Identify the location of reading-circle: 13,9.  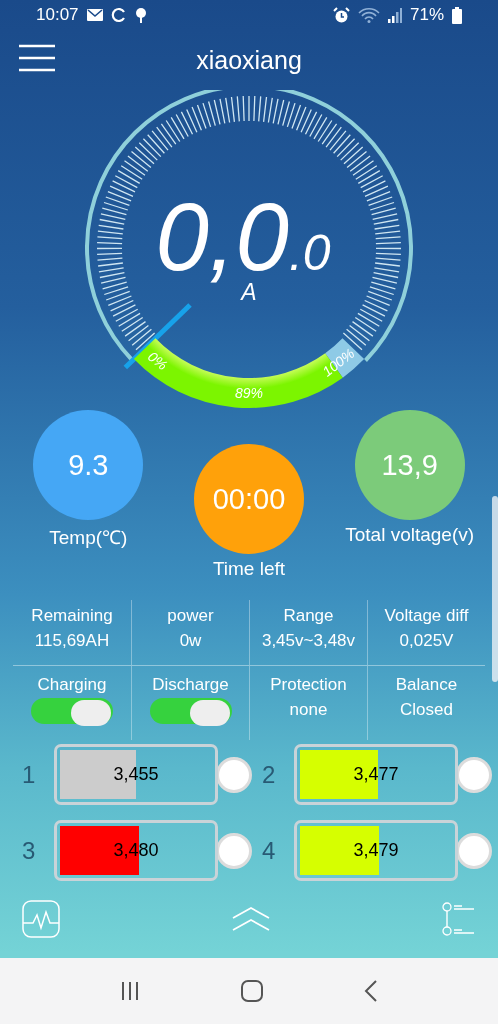
(409, 465).